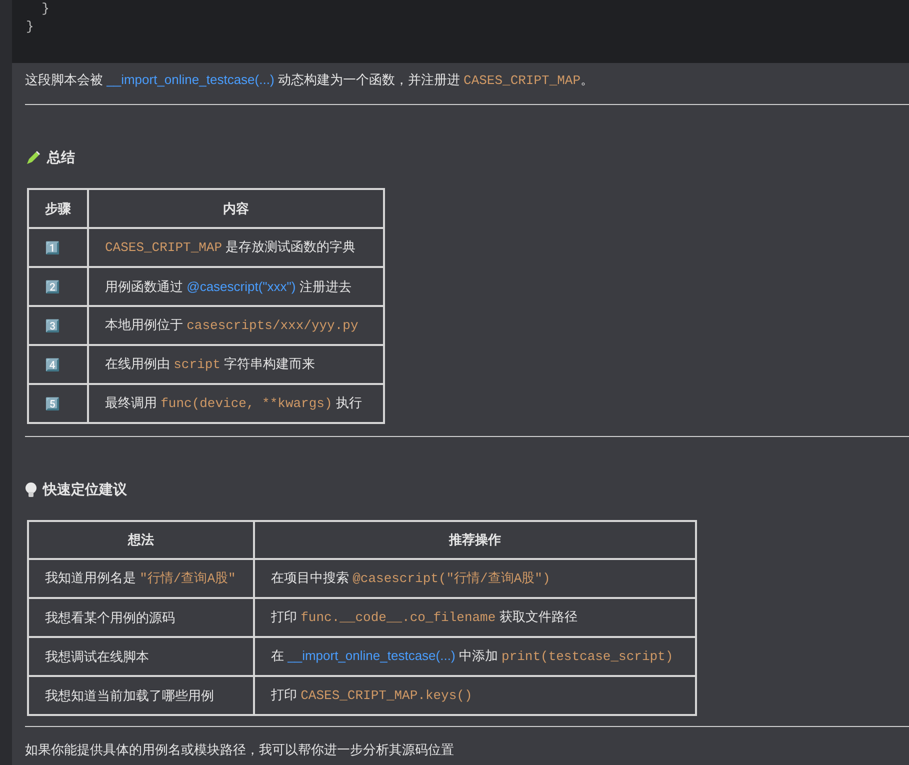 This screenshot has width=909, height=765. I want to click on table-header: 想法, so click(141, 540).